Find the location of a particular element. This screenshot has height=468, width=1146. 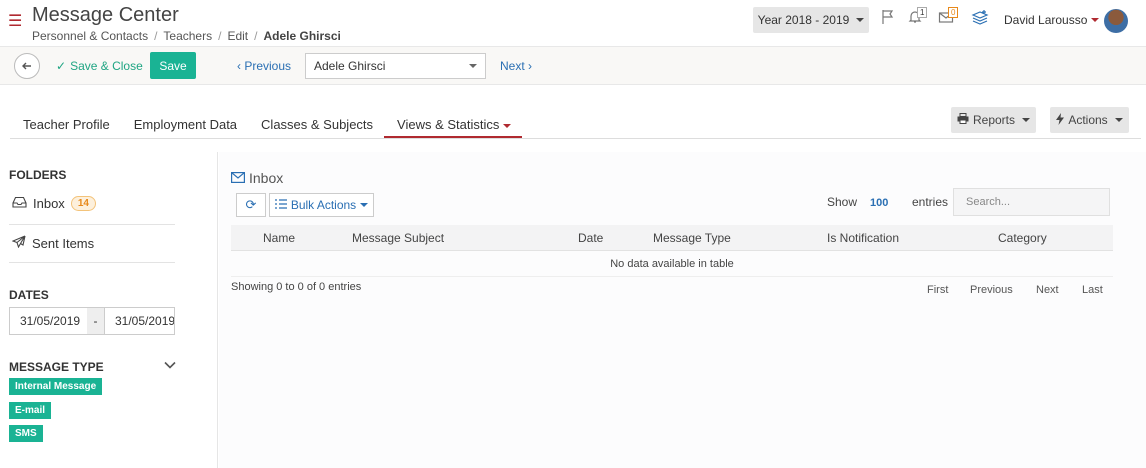

show-label: Show is located at coordinates (842, 202).